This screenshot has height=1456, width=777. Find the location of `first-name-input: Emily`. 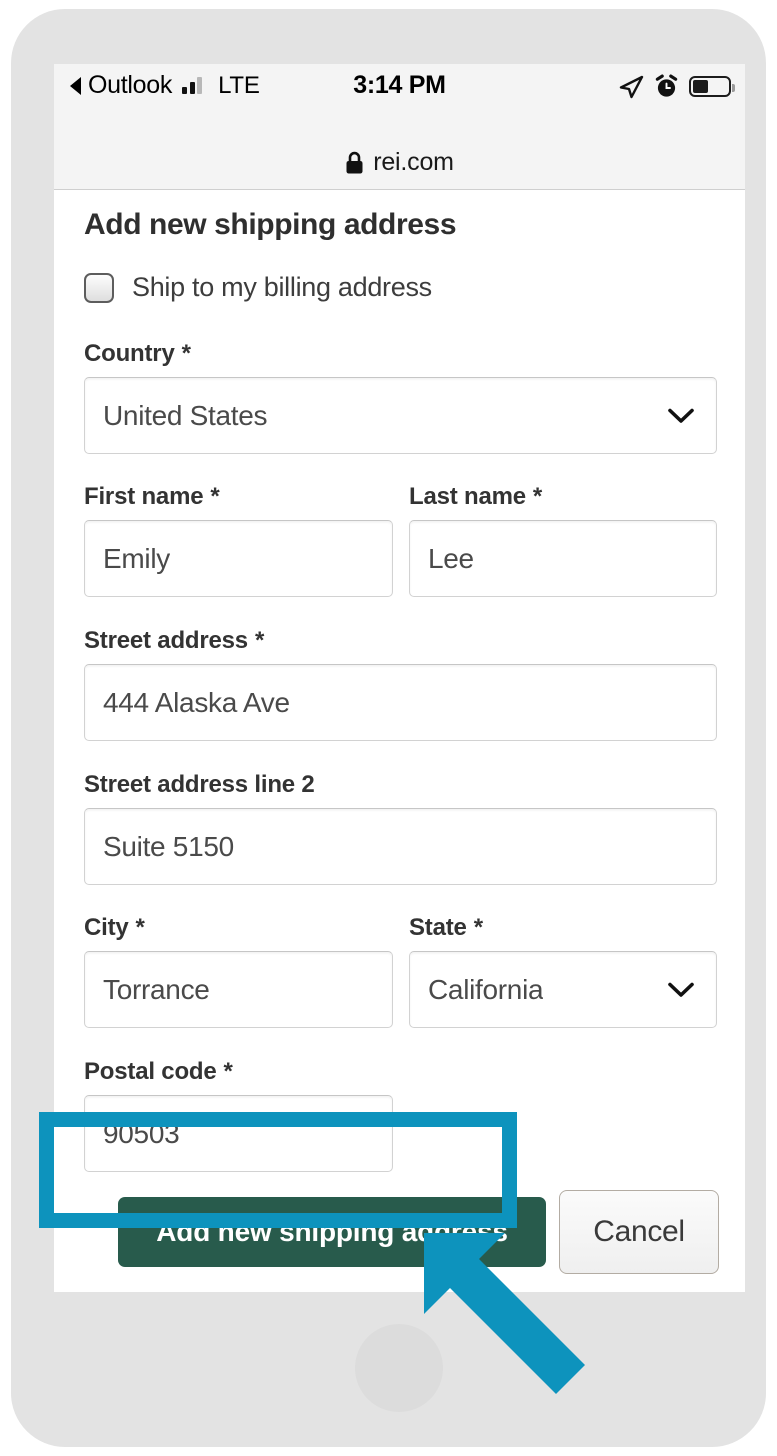

first-name-input: Emily is located at coordinates (238, 558).